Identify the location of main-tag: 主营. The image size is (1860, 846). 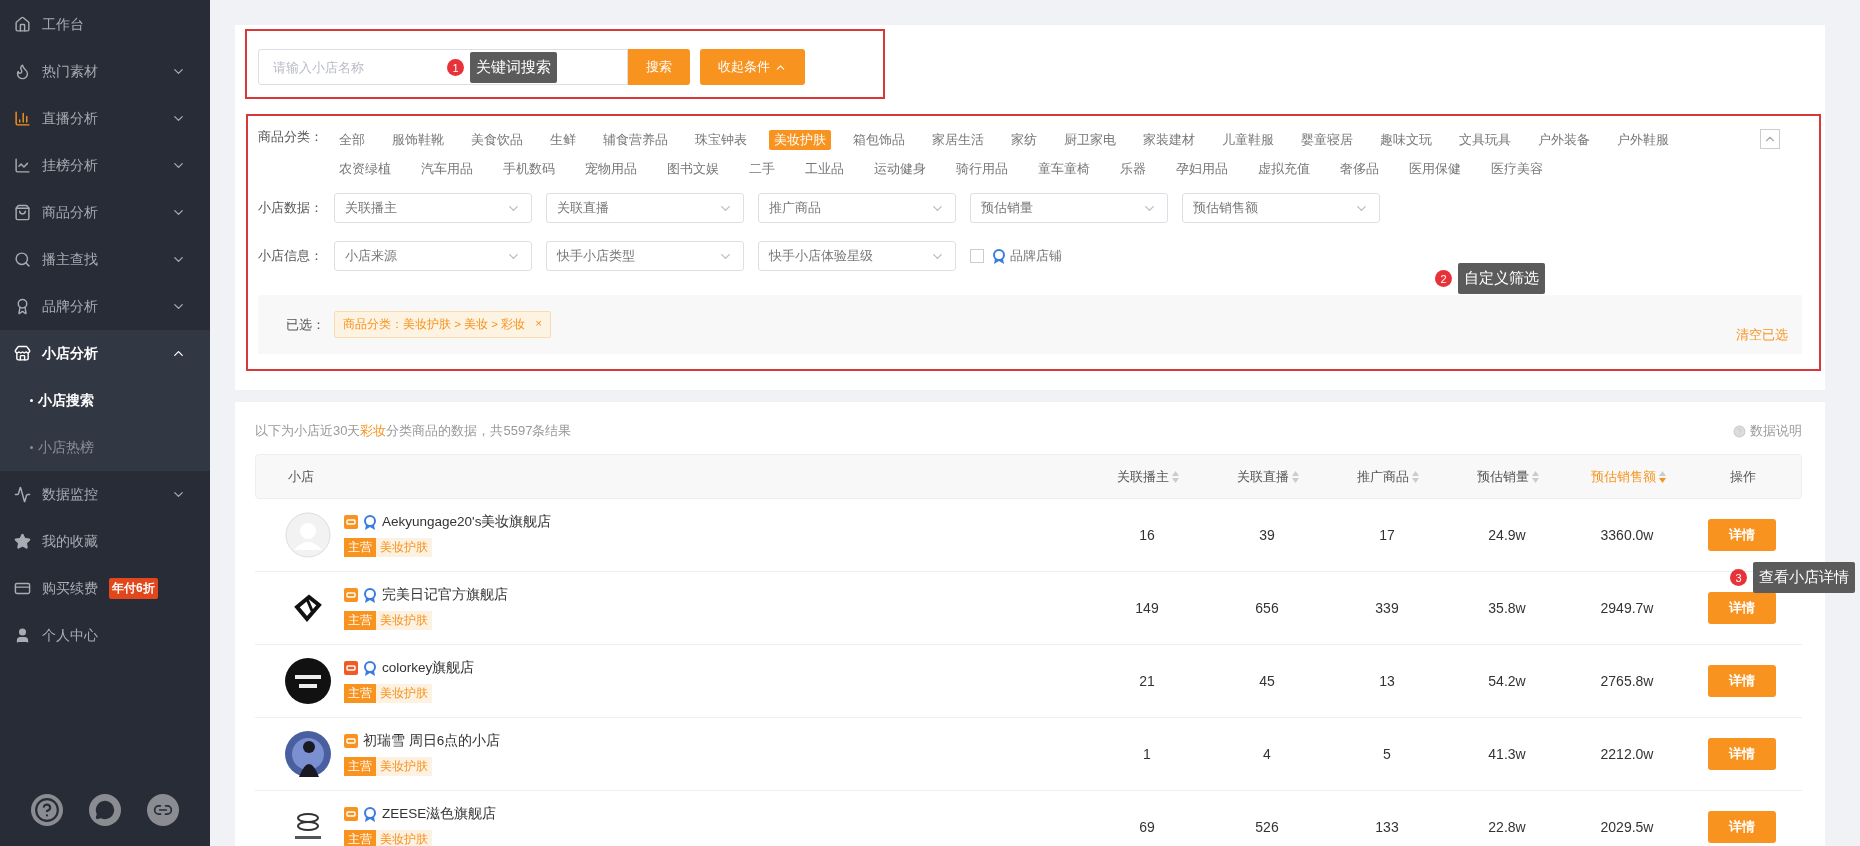
(360, 838).